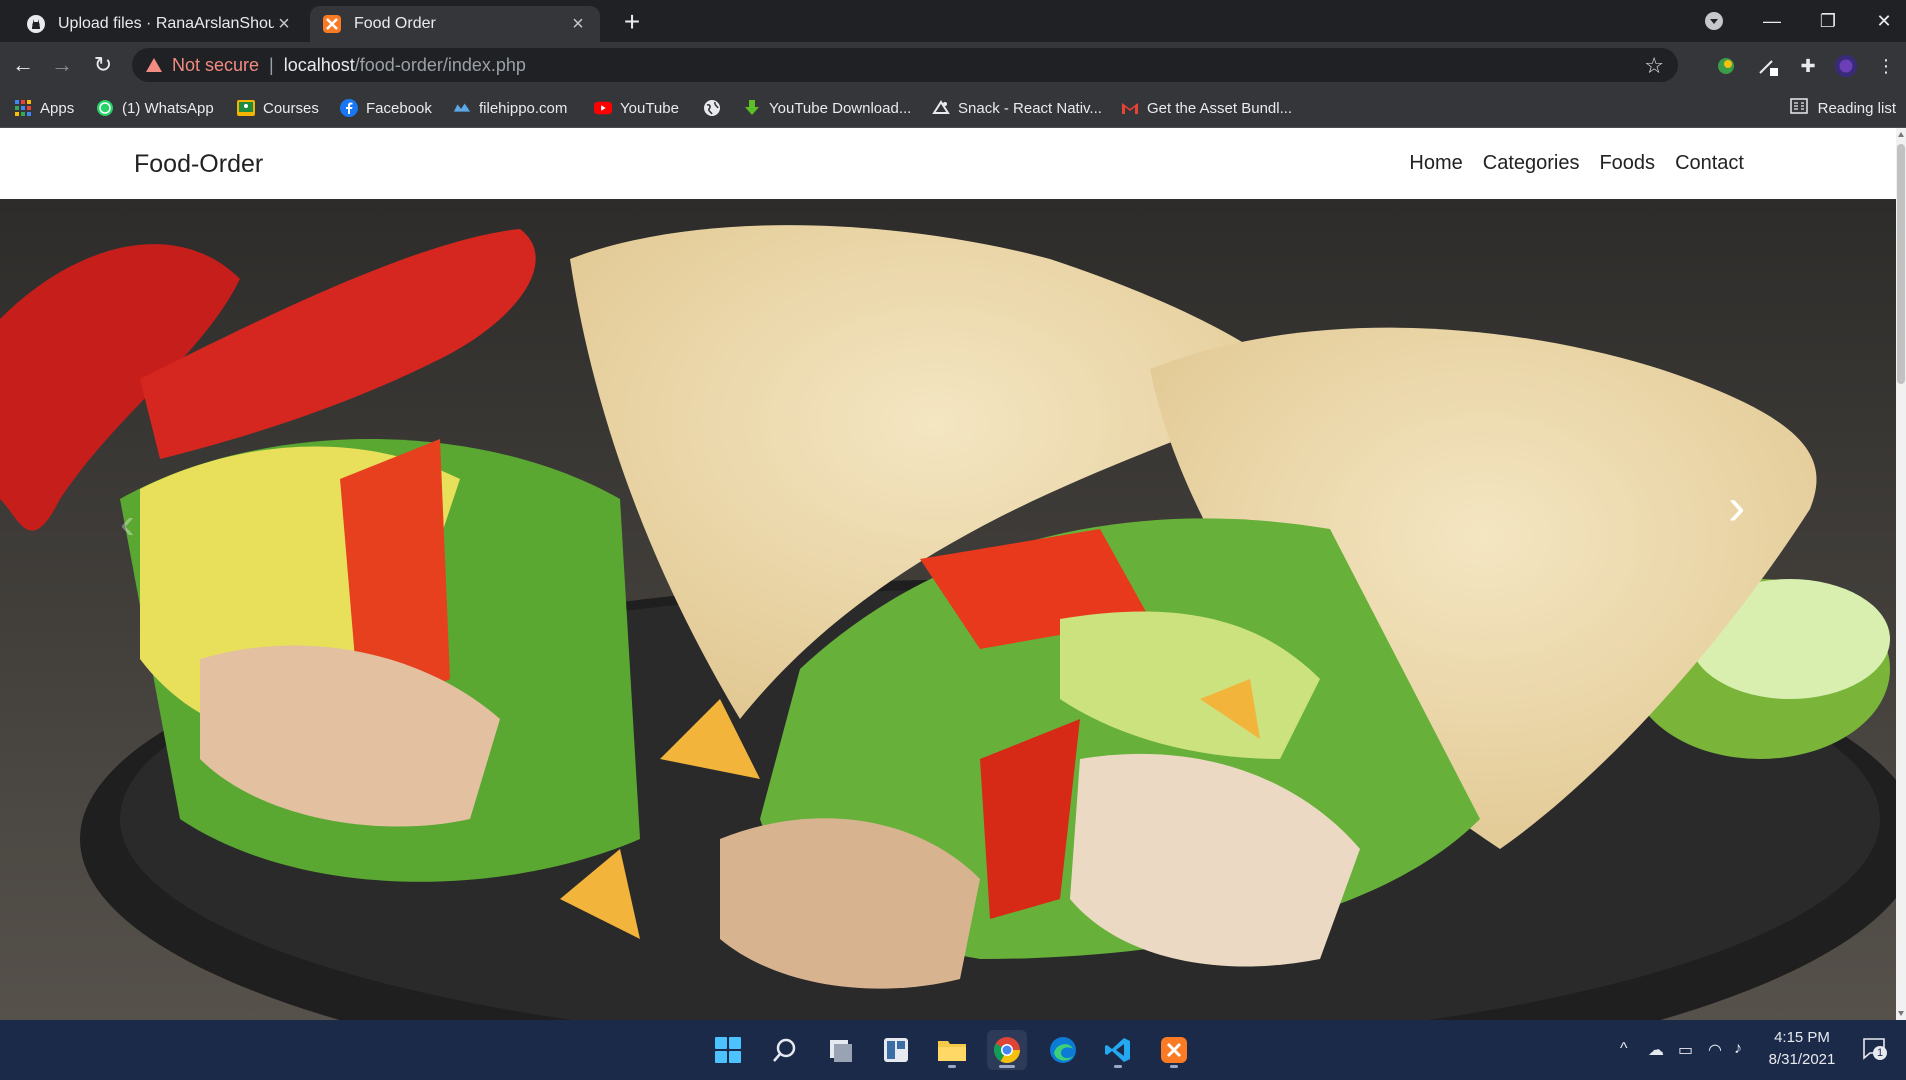 The image size is (1906, 1080). What do you see at coordinates (103, 65) in the screenshot?
I see `reload-button: ↻` at bounding box center [103, 65].